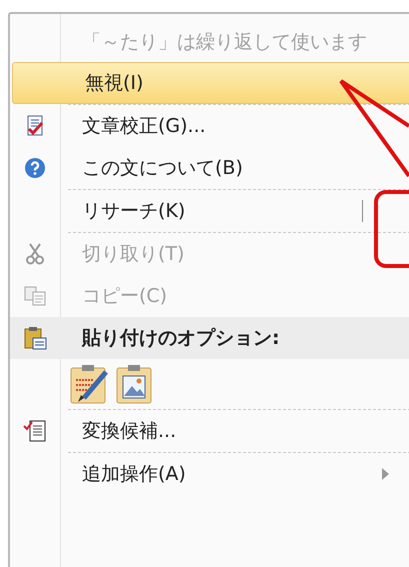 This screenshot has height=567, width=409. What do you see at coordinates (35, 296) in the screenshot?
I see `copy-icon` at bounding box center [35, 296].